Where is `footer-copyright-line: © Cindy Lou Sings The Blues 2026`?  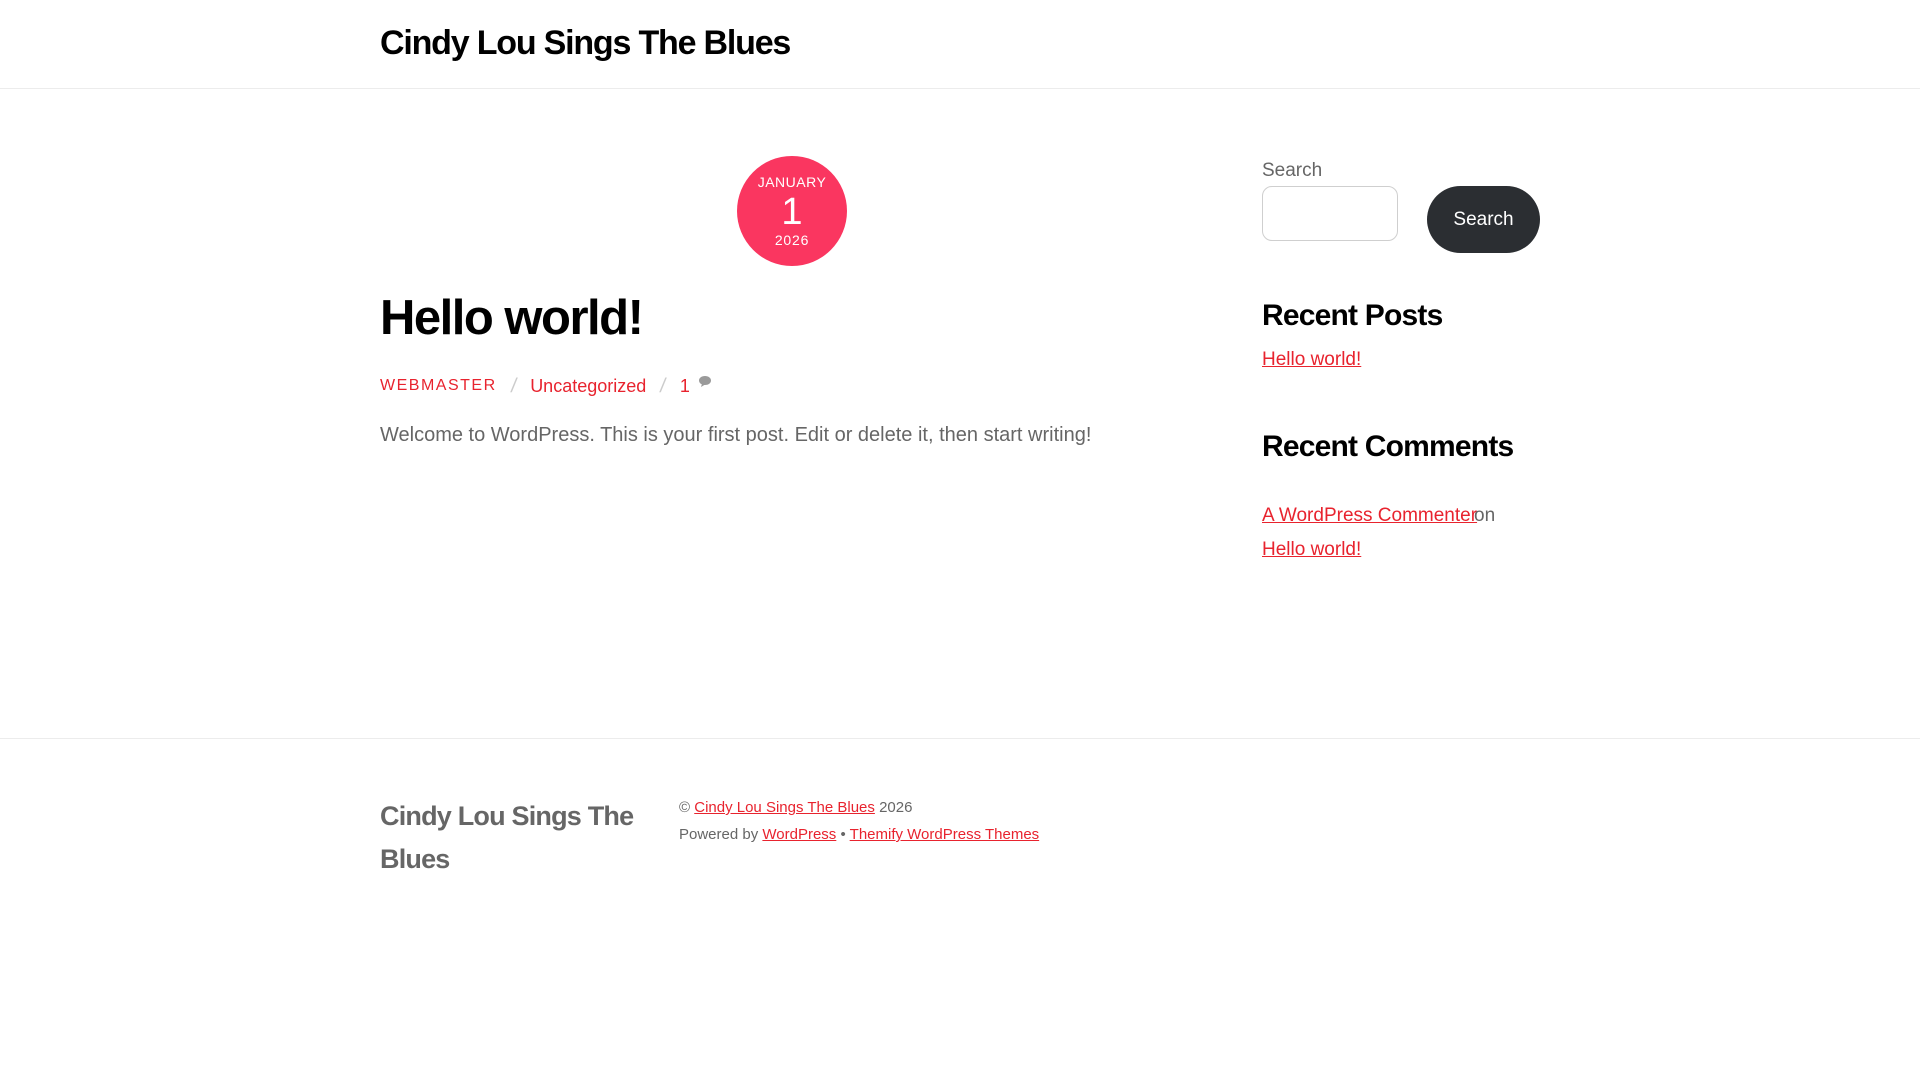 footer-copyright-line: © Cindy Lou Sings The Blues 2026 is located at coordinates (859, 807).